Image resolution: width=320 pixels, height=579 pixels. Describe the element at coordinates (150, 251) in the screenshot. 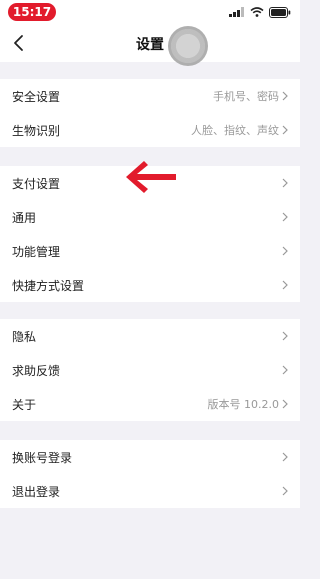

I see `feature-management-row: 功能管理` at that location.